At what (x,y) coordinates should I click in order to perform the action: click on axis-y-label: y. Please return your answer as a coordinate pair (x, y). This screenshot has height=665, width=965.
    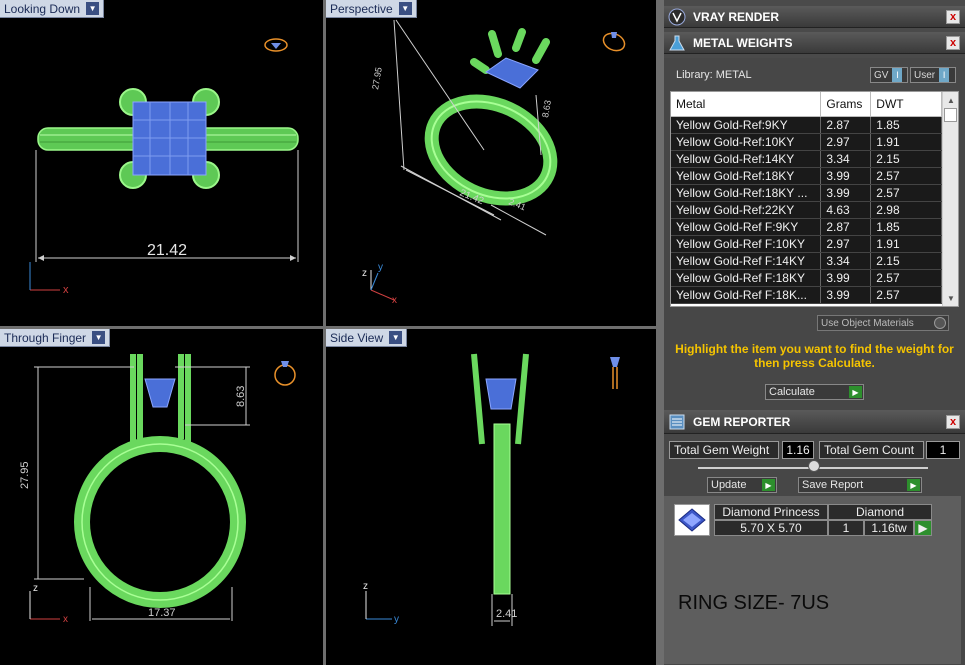
    Looking at the image, I should click on (396, 619).